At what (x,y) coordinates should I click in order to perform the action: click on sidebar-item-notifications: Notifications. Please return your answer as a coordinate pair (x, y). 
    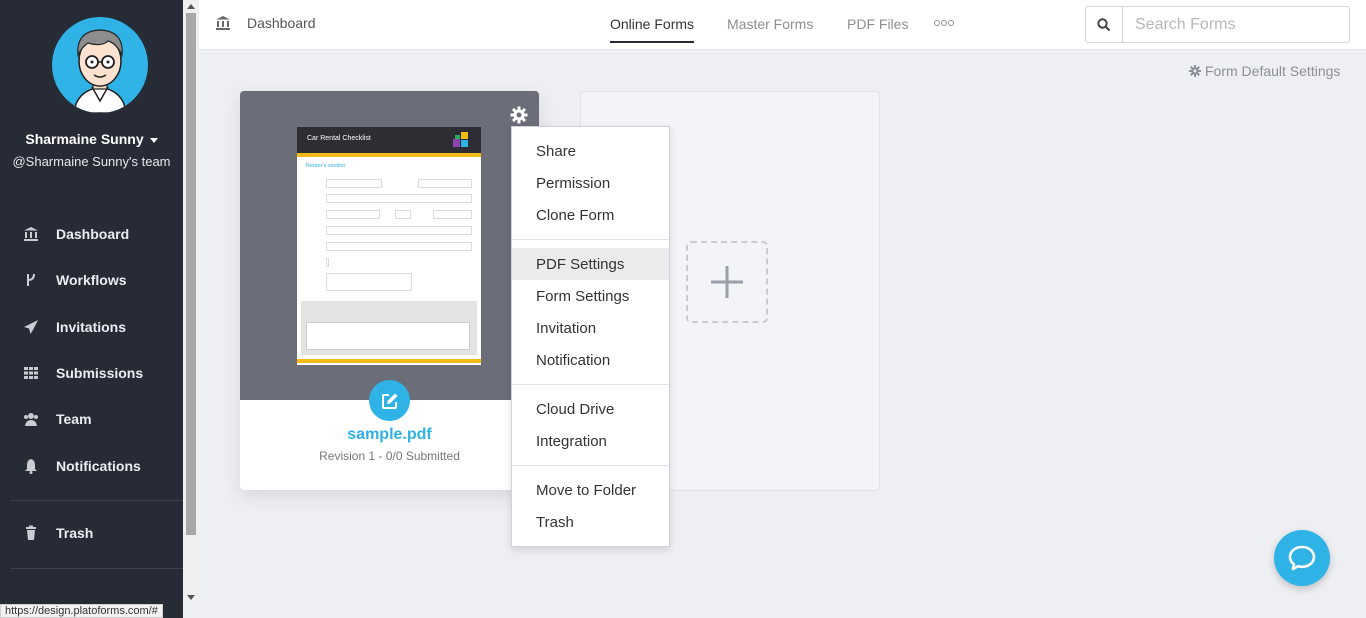
    Looking at the image, I should click on (91, 466).